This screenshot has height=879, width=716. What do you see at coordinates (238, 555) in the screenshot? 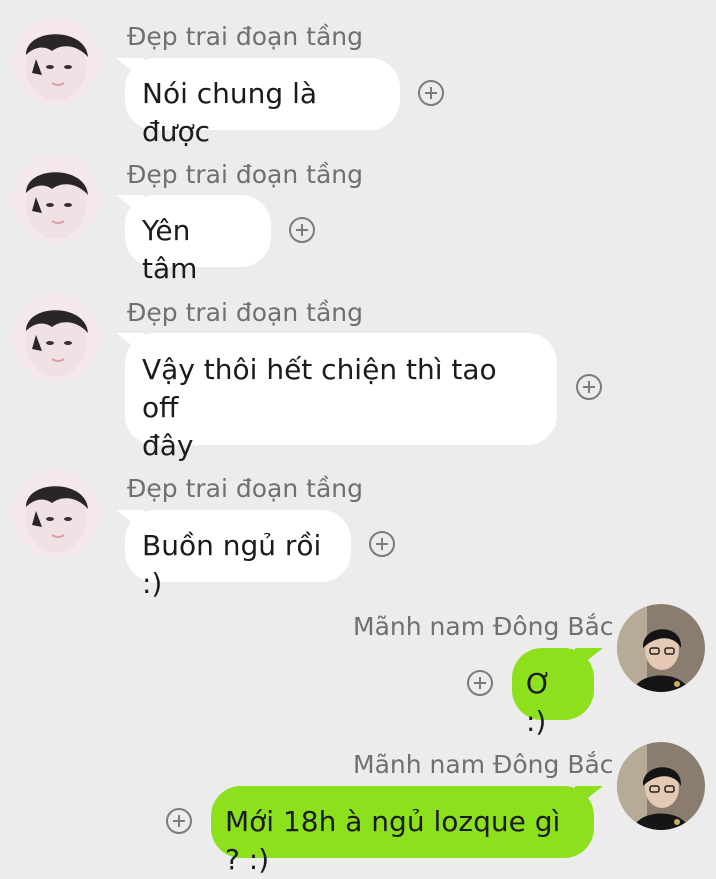
I see `message-bubble: Buồn ngủ rồi :)` at bounding box center [238, 555].